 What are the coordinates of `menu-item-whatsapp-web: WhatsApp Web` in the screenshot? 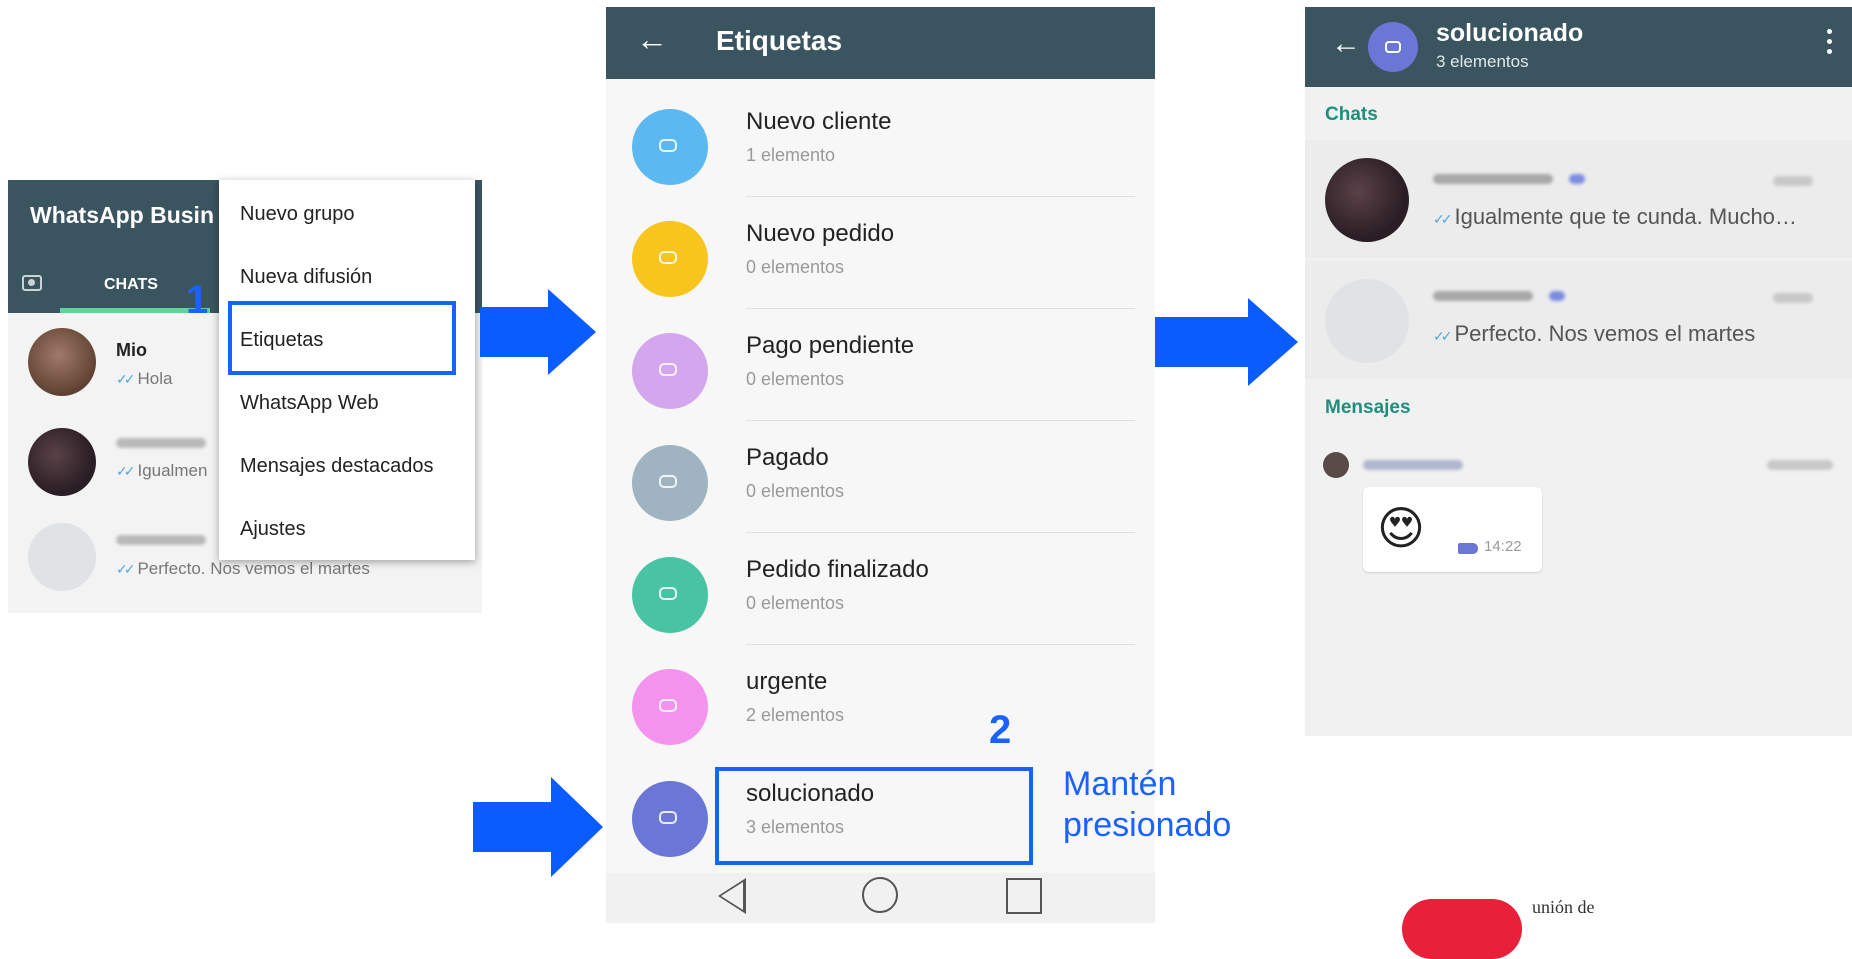 It's located at (309, 403).